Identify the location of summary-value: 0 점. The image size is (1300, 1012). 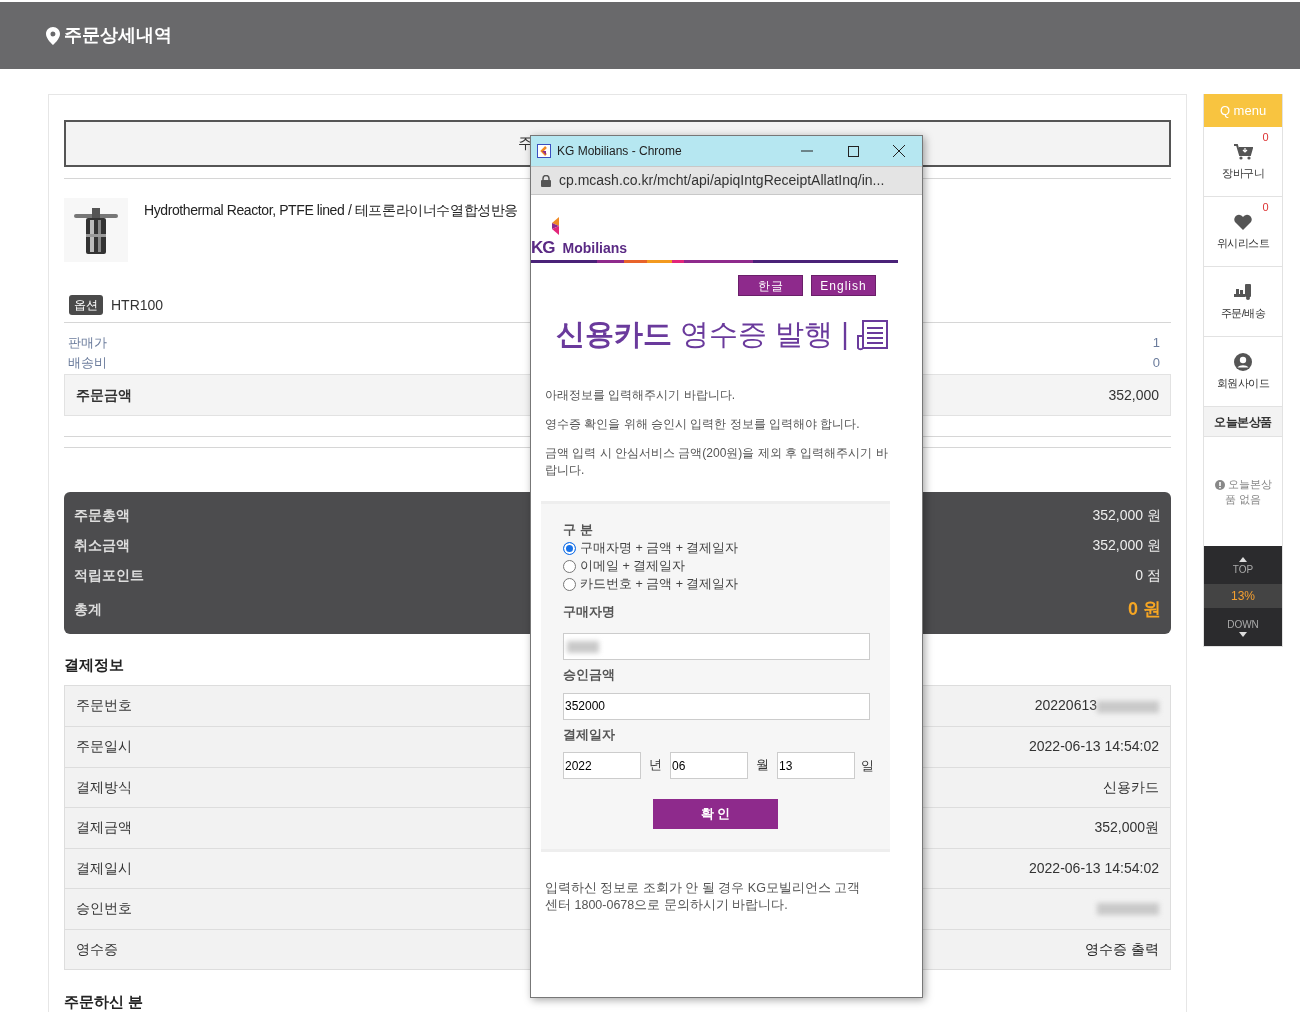
(1148, 575).